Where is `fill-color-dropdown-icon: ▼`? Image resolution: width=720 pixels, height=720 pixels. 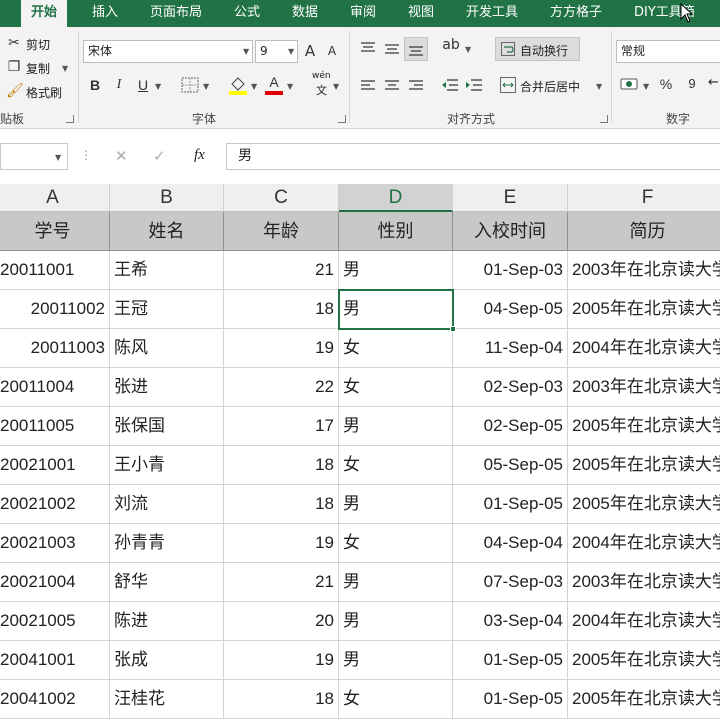
fill-color-dropdown-icon: ▼ is located at coordinates (254, 86).